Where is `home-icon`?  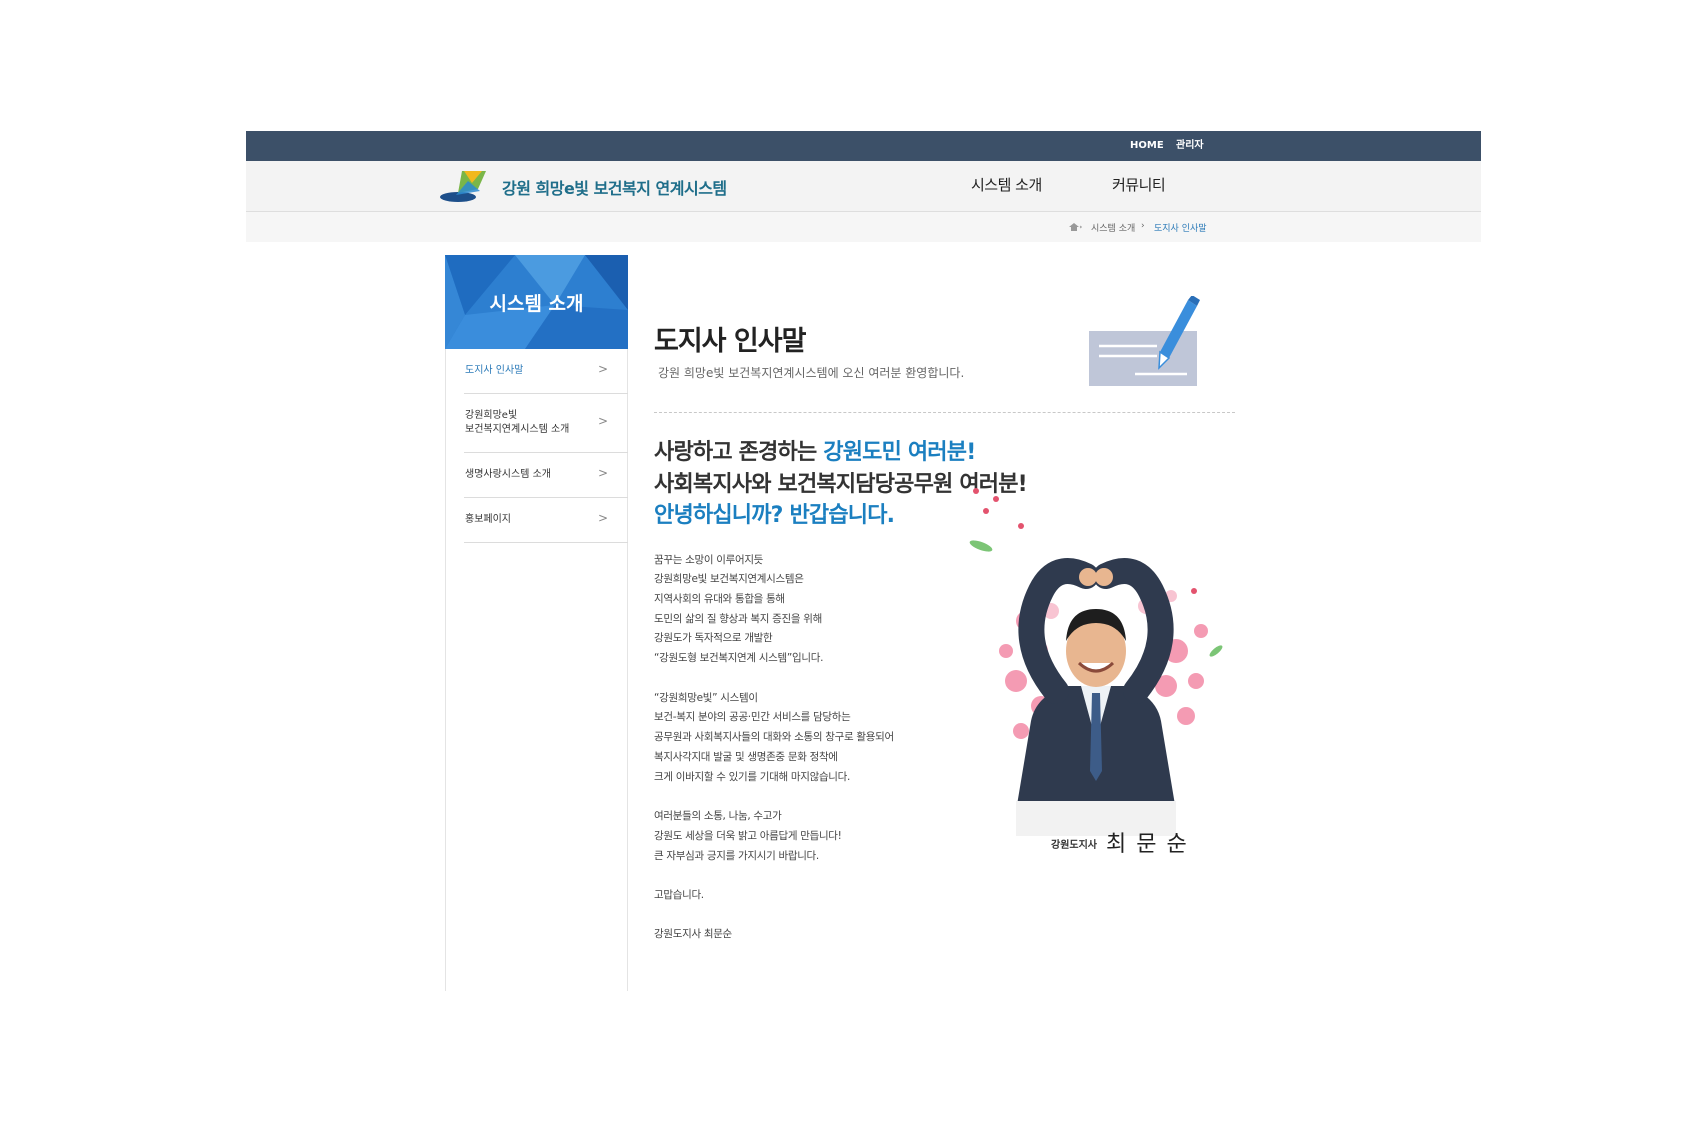 home-icon is located at coordinates (1075, 227).